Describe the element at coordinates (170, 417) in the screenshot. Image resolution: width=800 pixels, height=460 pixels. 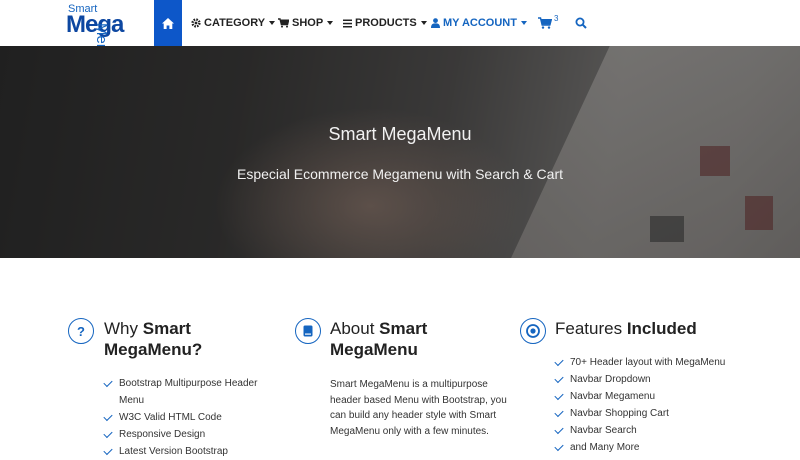
I see `list-item-label: W3C Valid HTML Code` at that location.